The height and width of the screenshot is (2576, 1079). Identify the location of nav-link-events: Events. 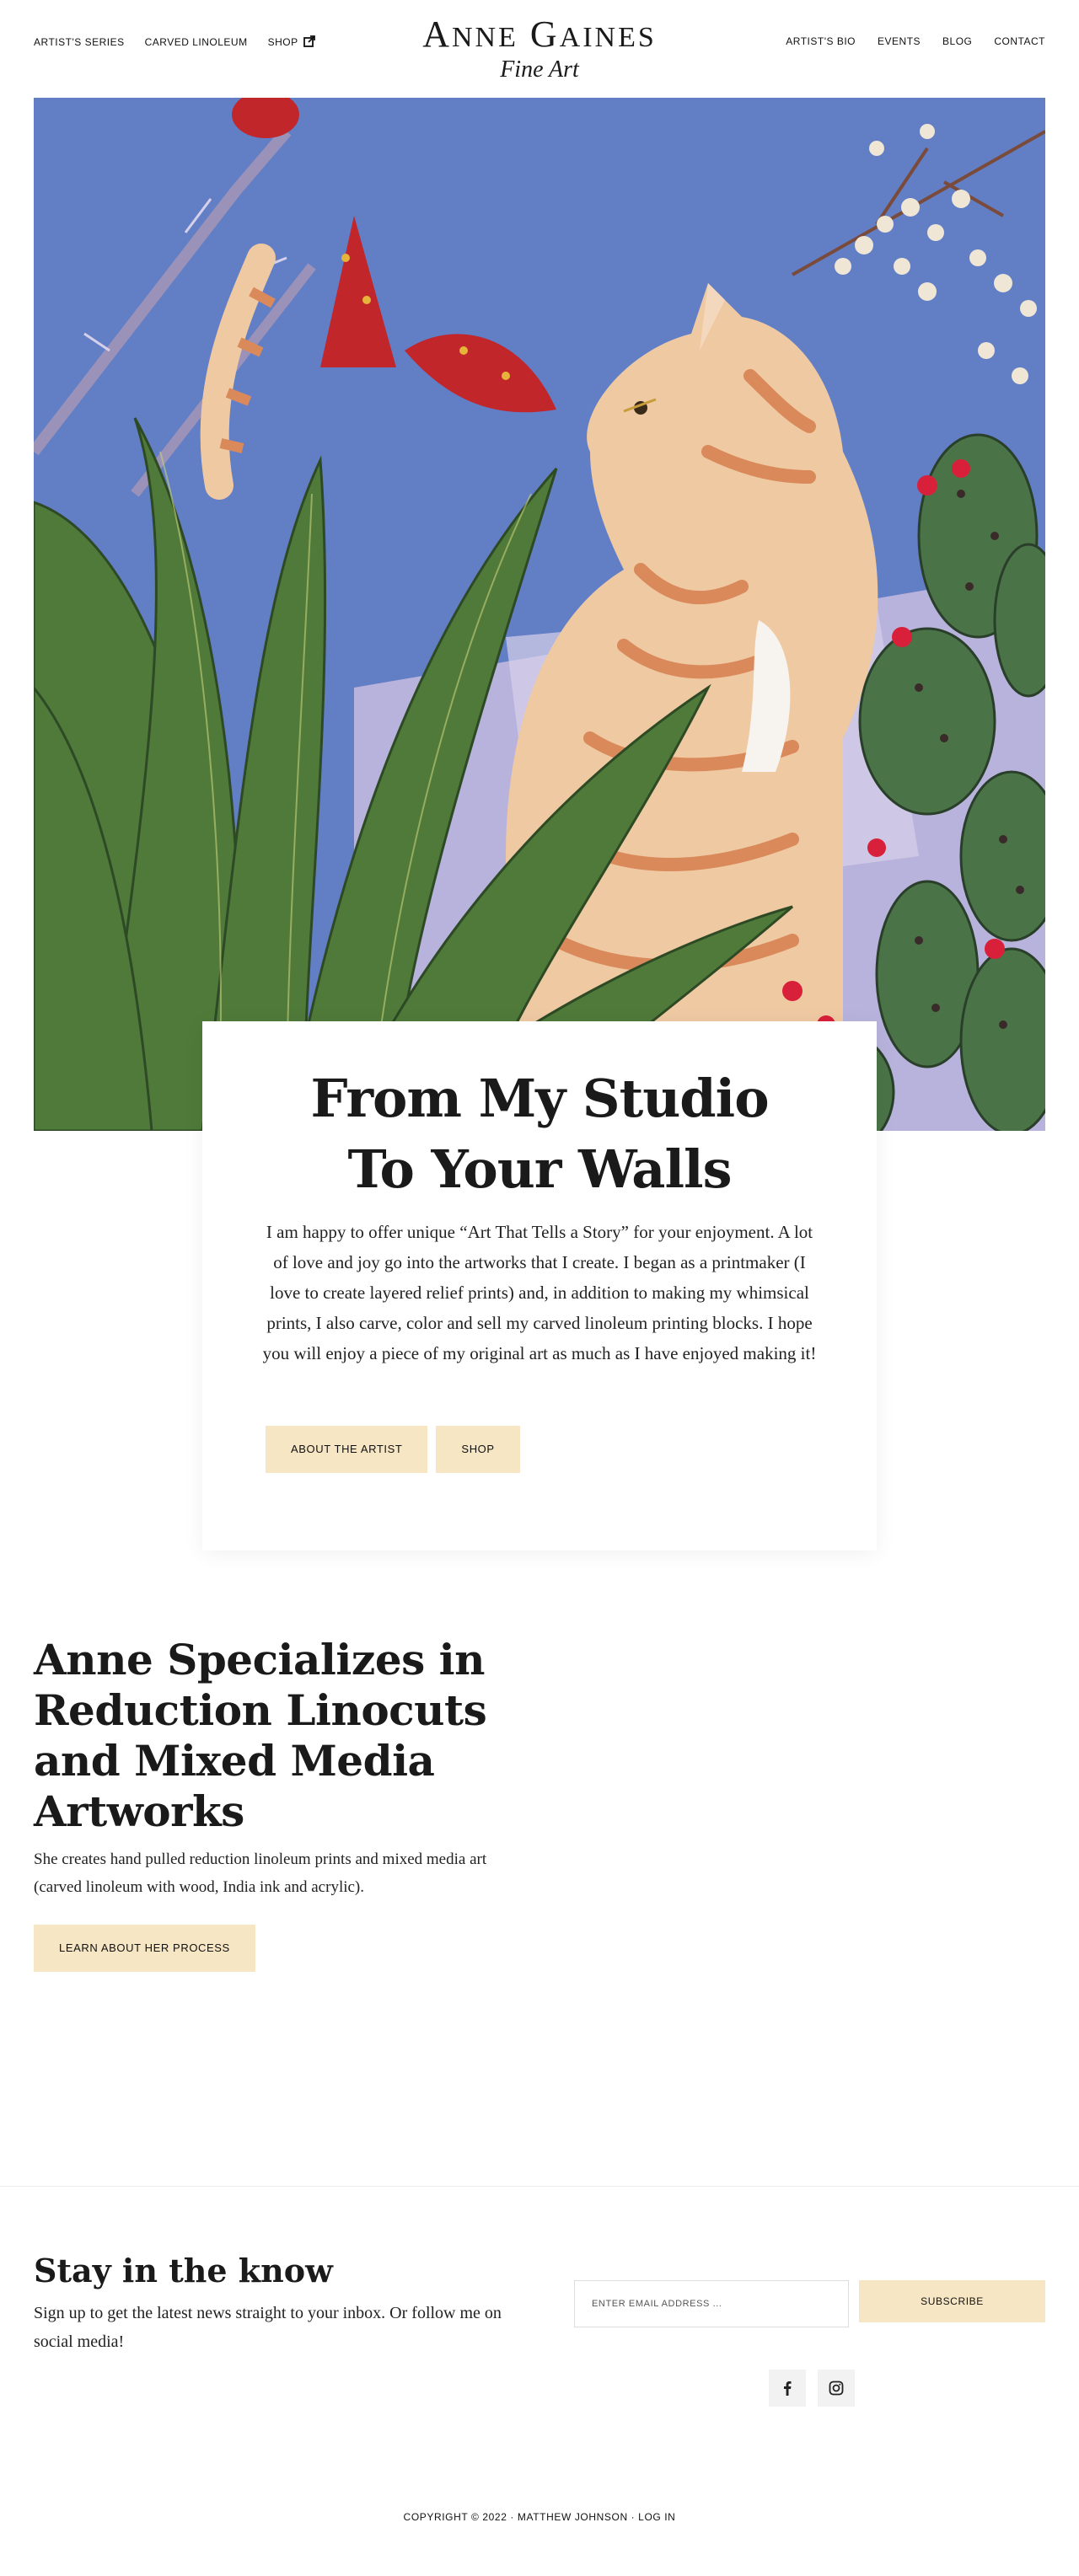
(899, 41).